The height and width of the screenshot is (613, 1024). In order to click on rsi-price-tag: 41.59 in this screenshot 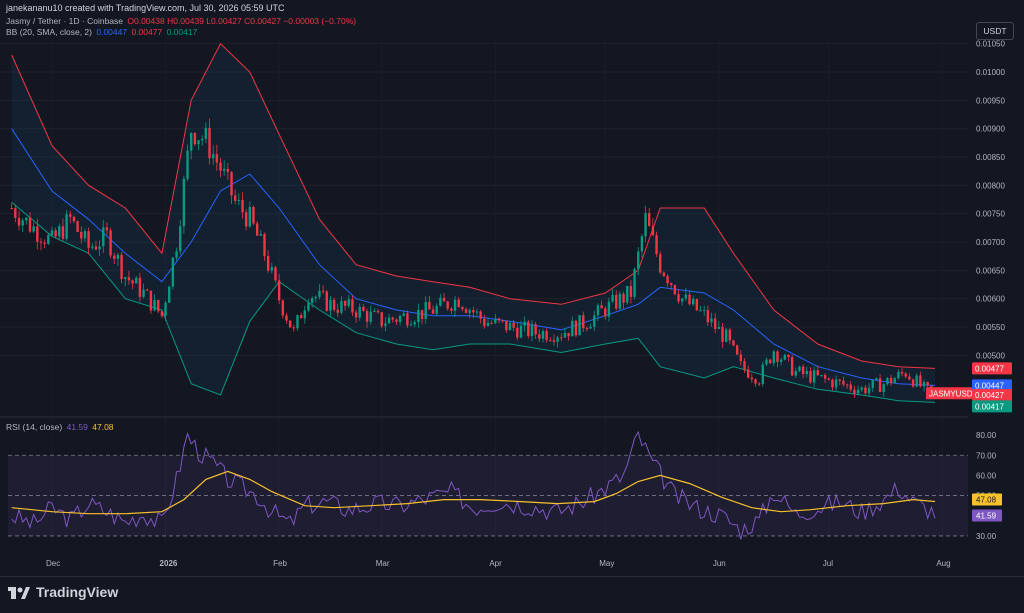, I will do `click(987, 515)`.